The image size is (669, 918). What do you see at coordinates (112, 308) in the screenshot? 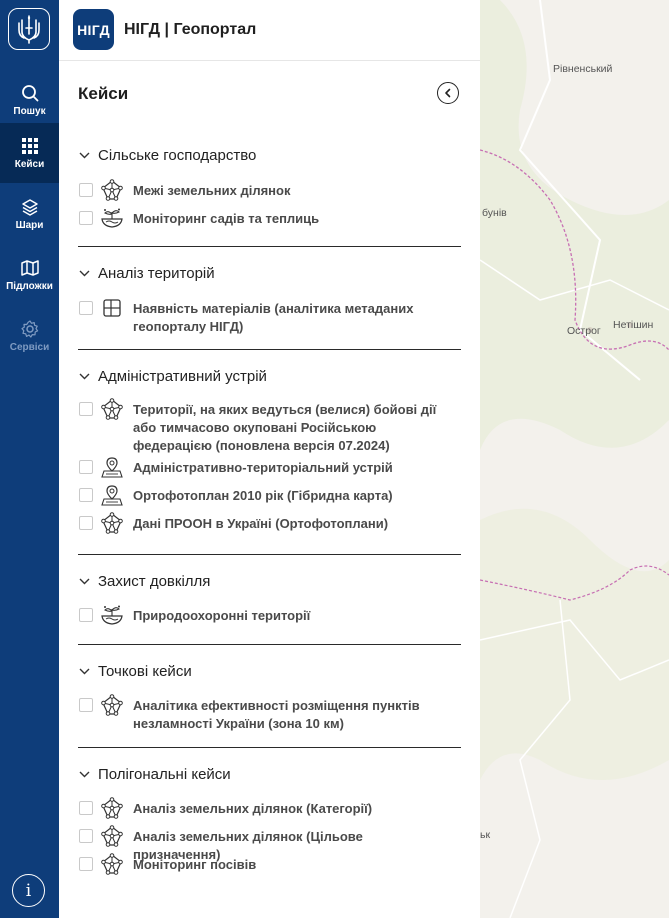
I see `table-grid-icon` at bounding box center [112, 308].